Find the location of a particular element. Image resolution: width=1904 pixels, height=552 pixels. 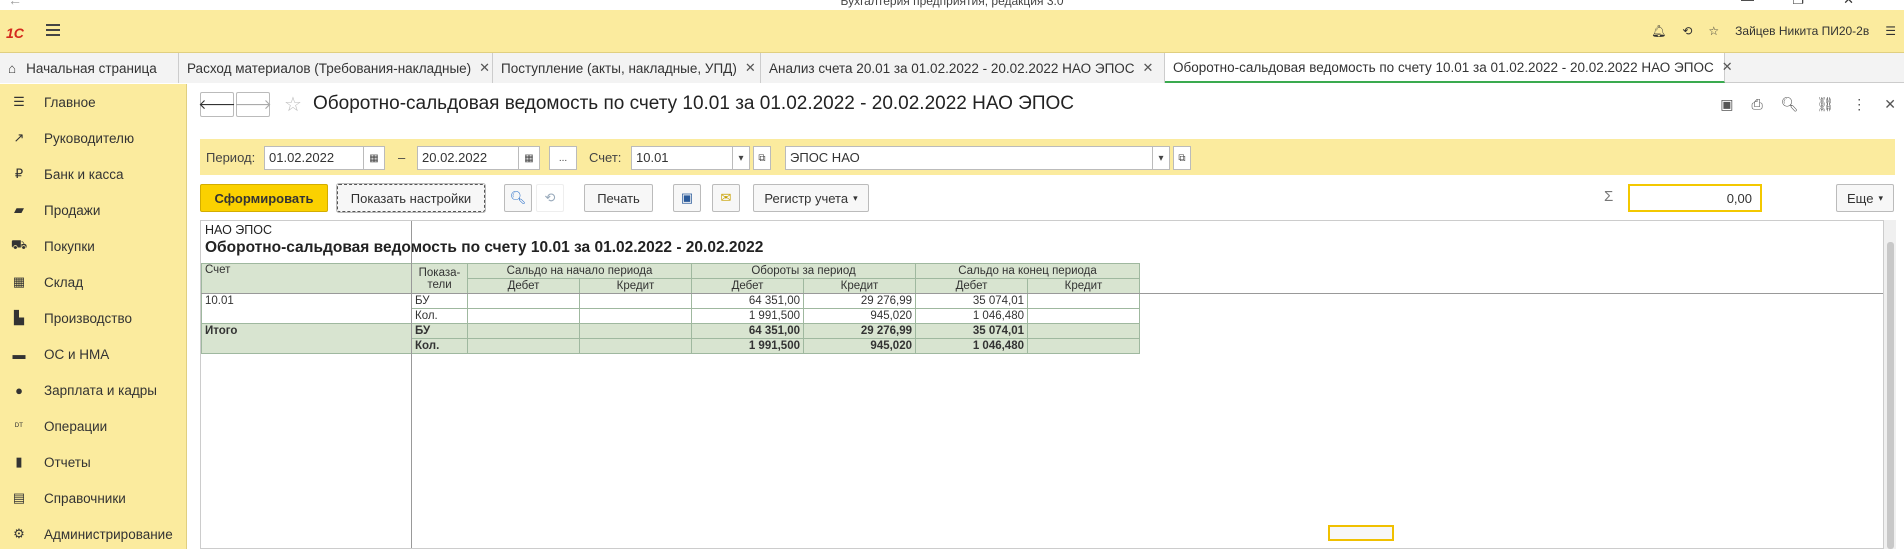

print-icon: ⎙ is located at coordinates (1757, 104).